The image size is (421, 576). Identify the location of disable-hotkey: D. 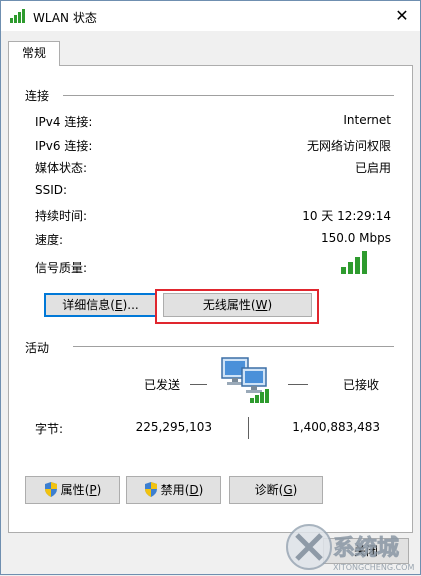
(194, 490).